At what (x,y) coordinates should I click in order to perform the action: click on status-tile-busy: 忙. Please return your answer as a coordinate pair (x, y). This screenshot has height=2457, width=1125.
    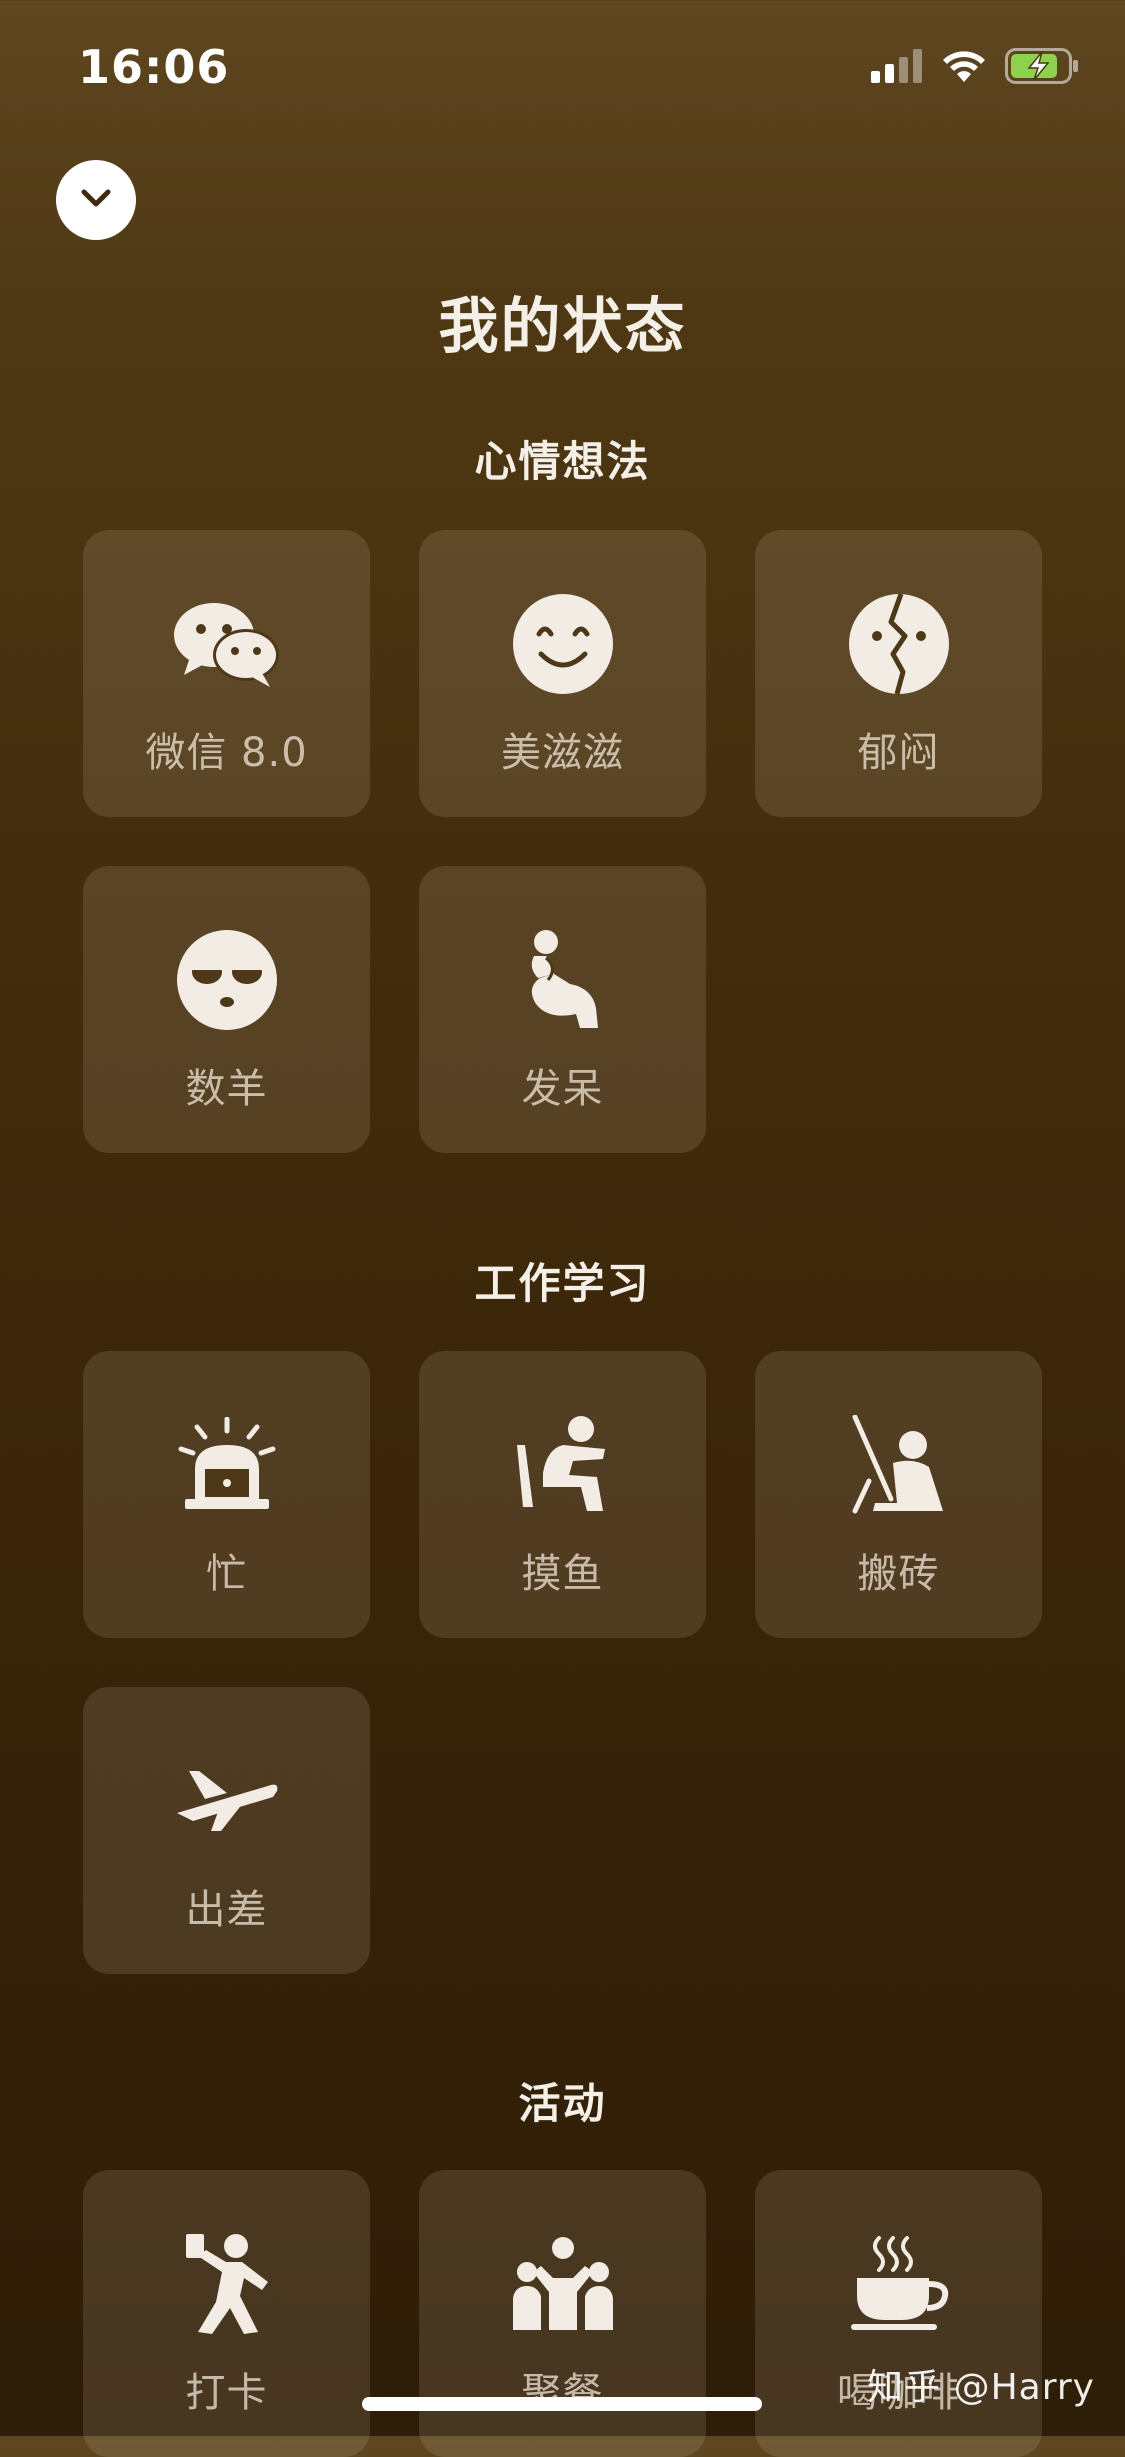
    Looking at the image, I should click on (226, 1494).